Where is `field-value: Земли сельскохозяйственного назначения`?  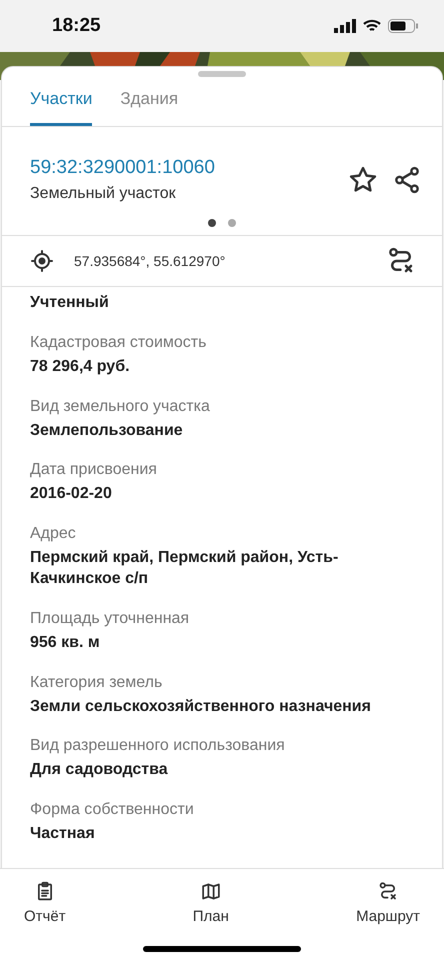
field-value: Земли сельскохозяйственного назначения is located at coordinates (201, 706).